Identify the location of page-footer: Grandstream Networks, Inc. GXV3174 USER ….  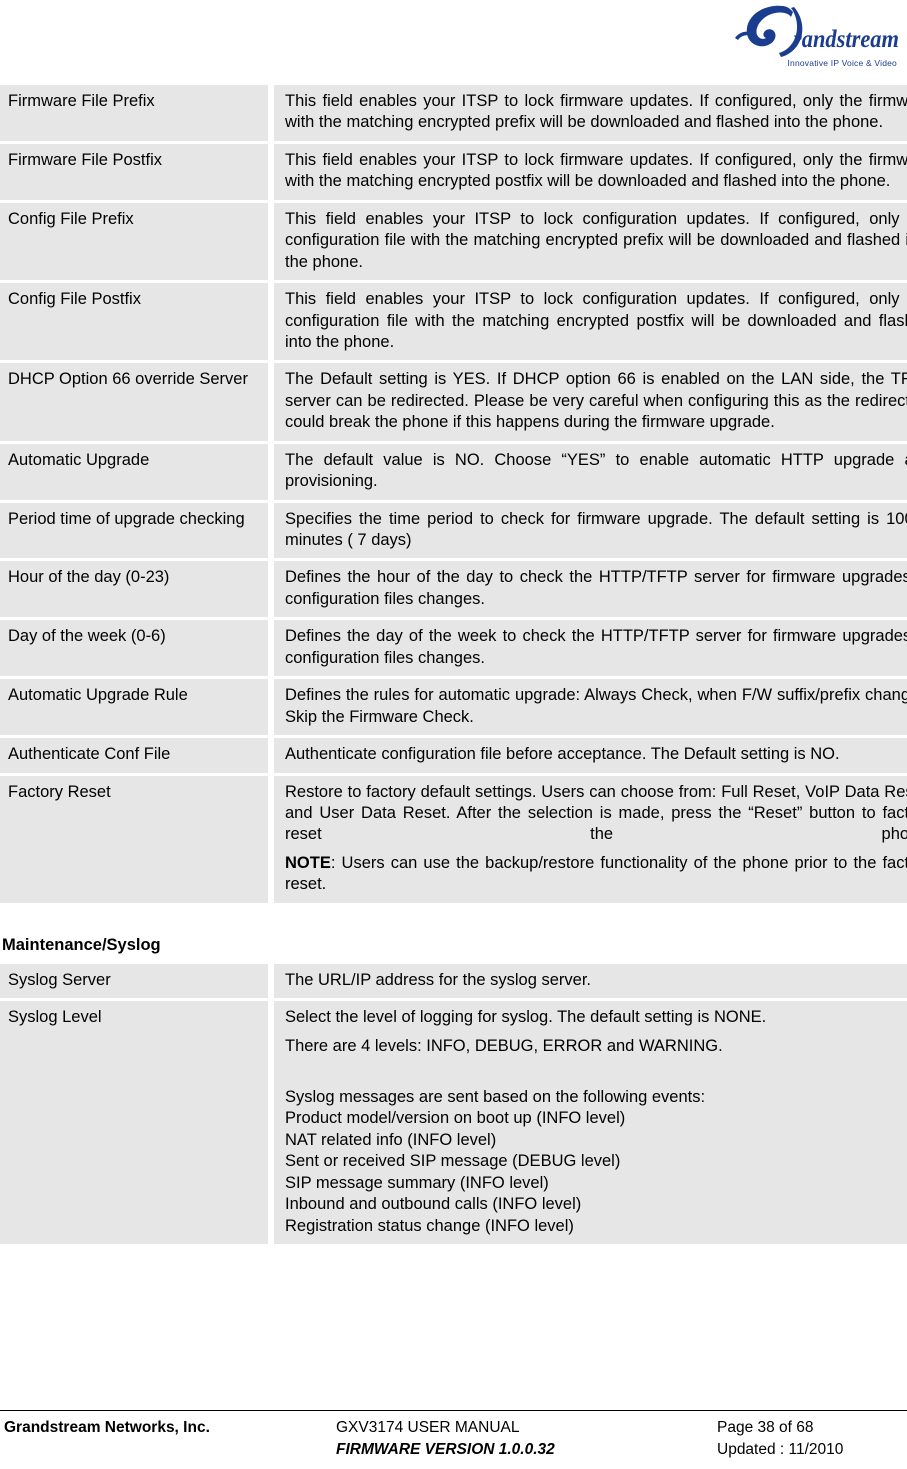
(453, 1435).